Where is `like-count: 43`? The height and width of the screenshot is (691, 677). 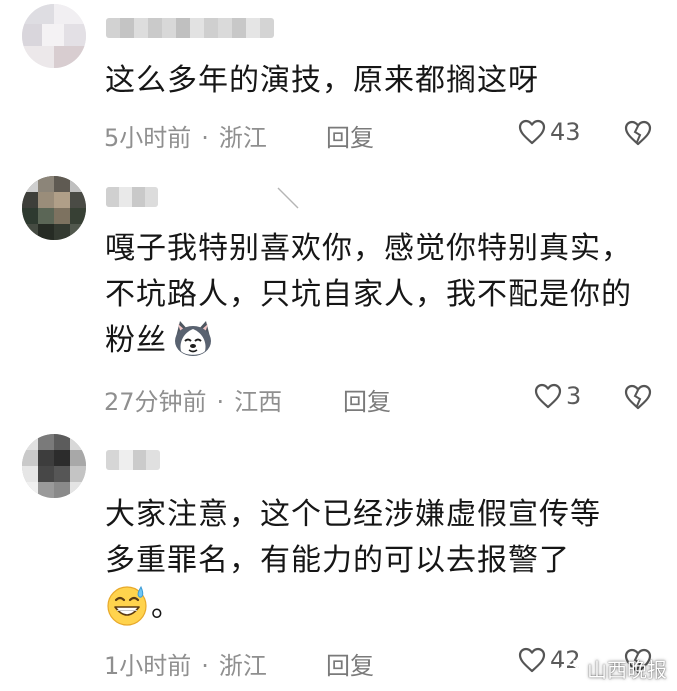
like-count: 43 is located at coordinates (565, 132).